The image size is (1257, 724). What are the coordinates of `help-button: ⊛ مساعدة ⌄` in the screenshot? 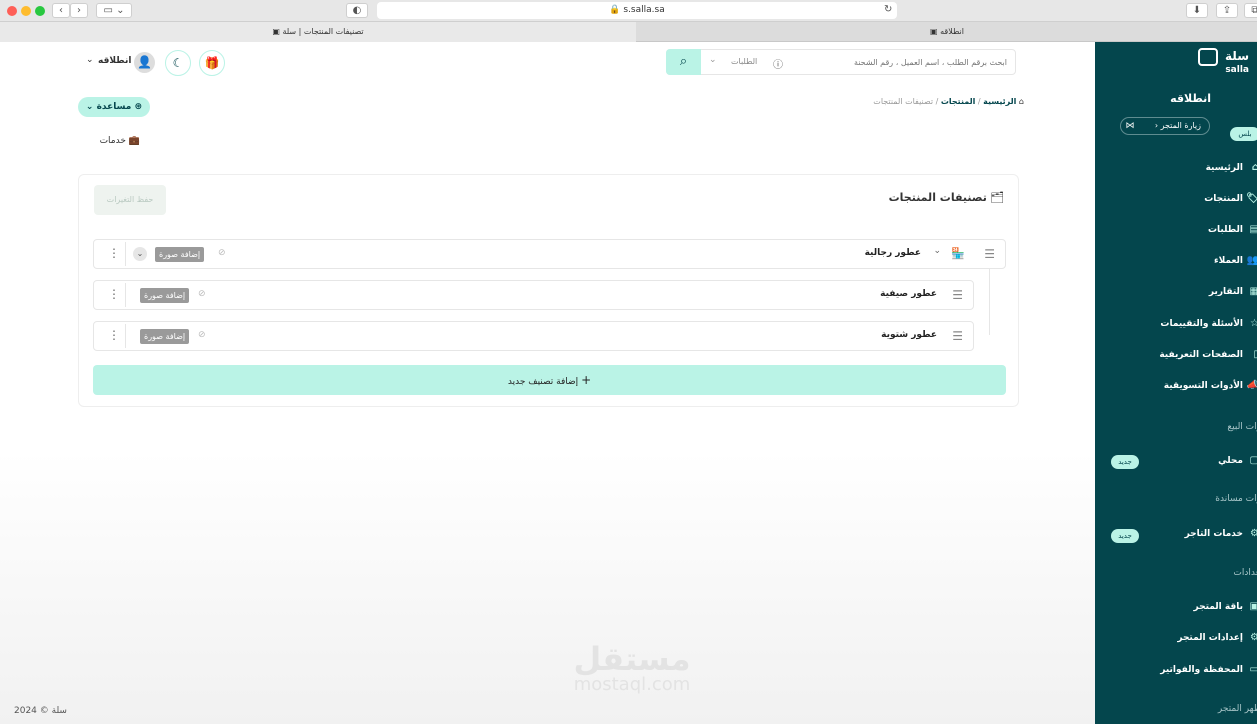 It's located at (114, 107).